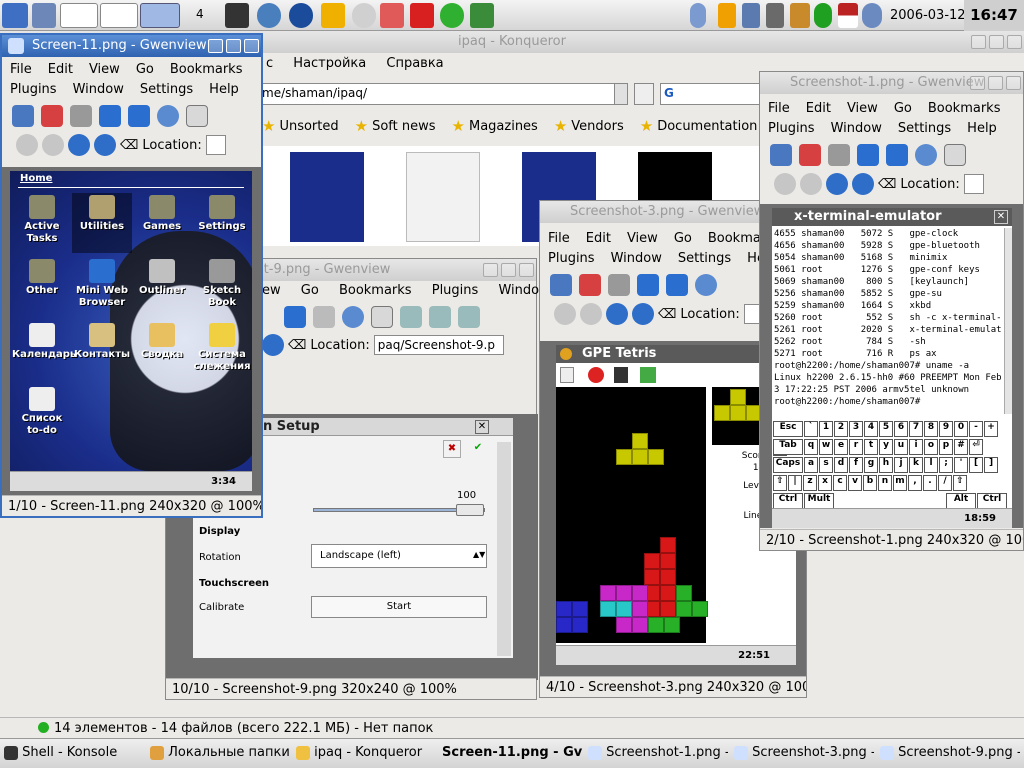  I want to click on gw1-location-input, so click(973, 184).